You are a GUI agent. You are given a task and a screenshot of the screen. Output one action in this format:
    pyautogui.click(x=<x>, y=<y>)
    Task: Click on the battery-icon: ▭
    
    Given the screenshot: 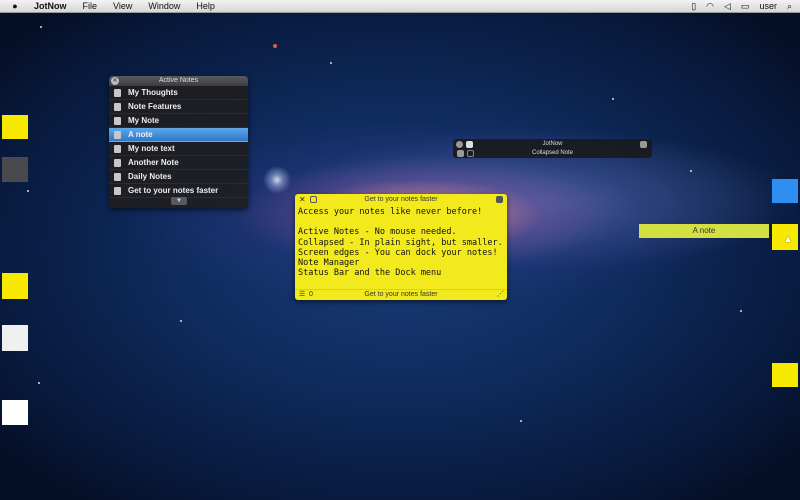 What is the action you would take?
    pyautogui.click(x=745, y=6)
    